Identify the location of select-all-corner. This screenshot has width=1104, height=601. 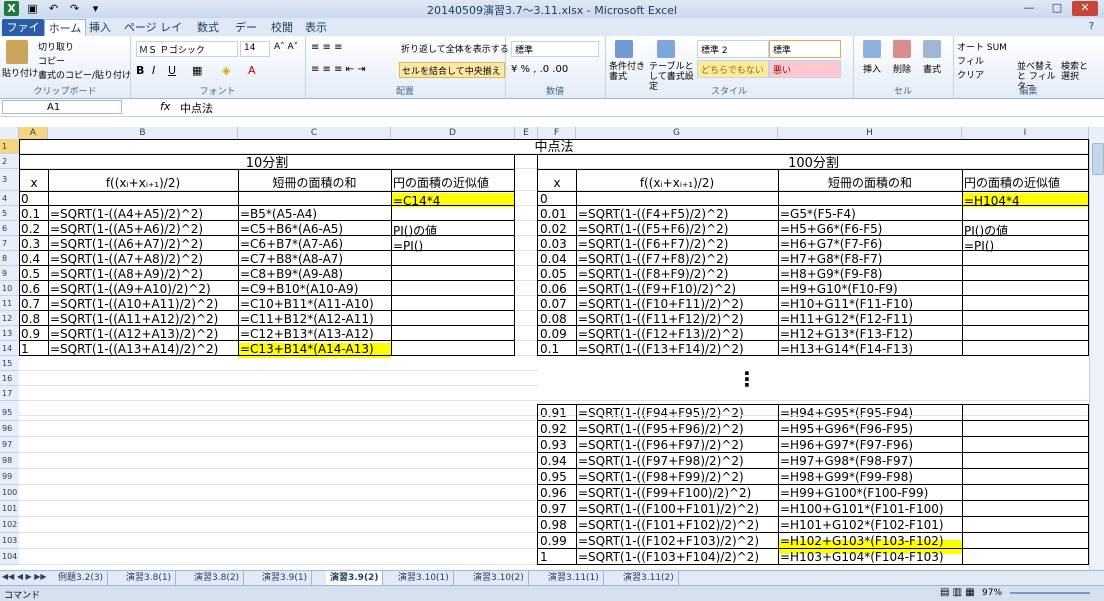
(9, 133).